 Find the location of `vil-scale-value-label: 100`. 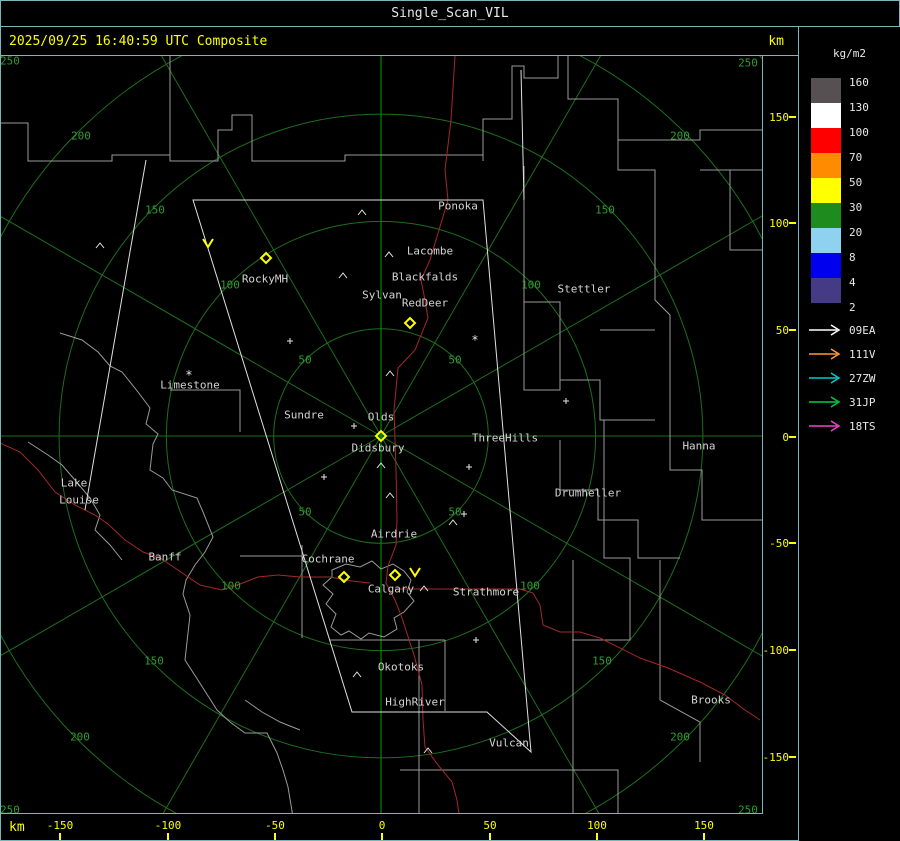

vil-scale-value-label: 100 is located at coordinates (859, 132).